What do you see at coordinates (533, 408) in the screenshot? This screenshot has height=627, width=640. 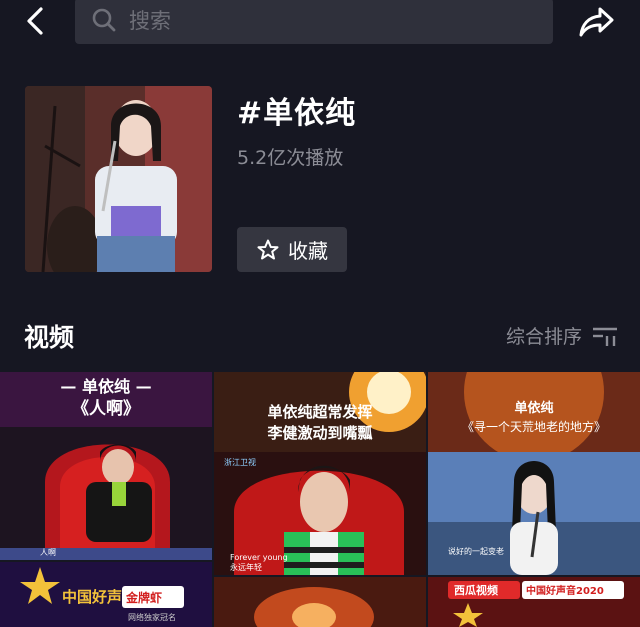 I see `thumbnail-title-line1: 单依纯` at bounding box center [533, 408].